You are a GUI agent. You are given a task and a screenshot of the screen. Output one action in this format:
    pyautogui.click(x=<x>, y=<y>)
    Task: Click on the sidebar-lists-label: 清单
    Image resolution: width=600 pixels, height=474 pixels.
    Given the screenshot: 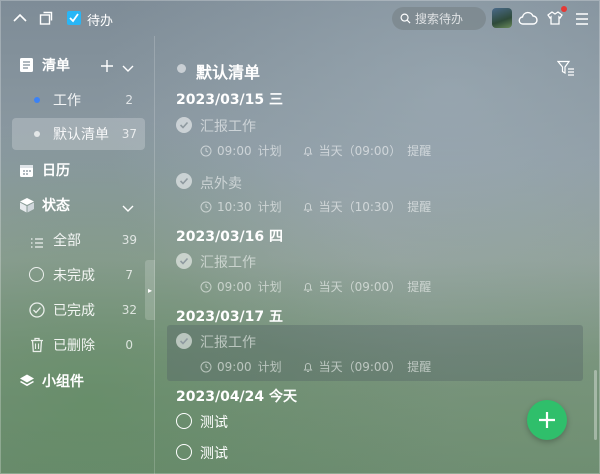 What is the action you would take?
    pyautogui.click(x=56, y=66)
    